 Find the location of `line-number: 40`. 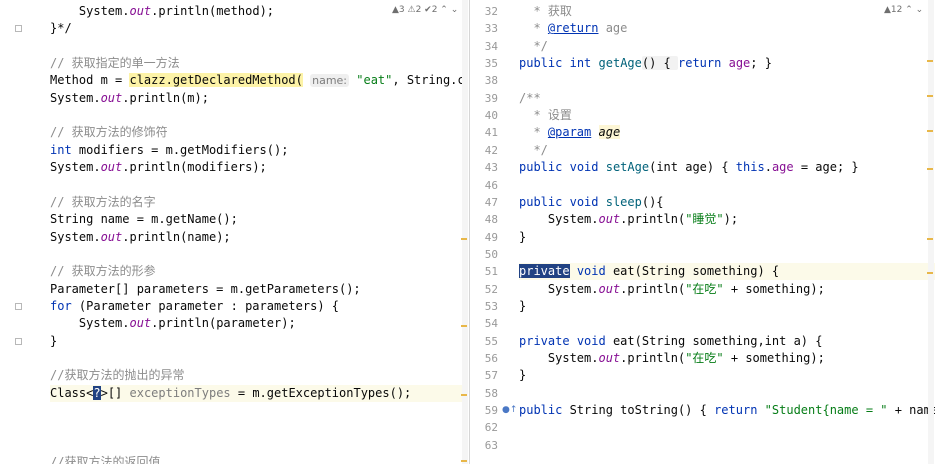

line-number: 40 is located at coordinates (491, 116).